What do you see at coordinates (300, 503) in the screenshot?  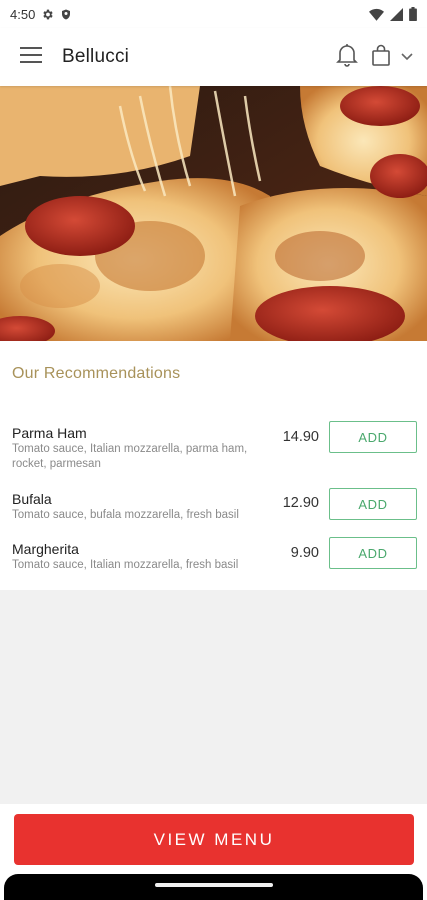 I see `menu-item-price: 12.90` at bounding box center [300, 503].